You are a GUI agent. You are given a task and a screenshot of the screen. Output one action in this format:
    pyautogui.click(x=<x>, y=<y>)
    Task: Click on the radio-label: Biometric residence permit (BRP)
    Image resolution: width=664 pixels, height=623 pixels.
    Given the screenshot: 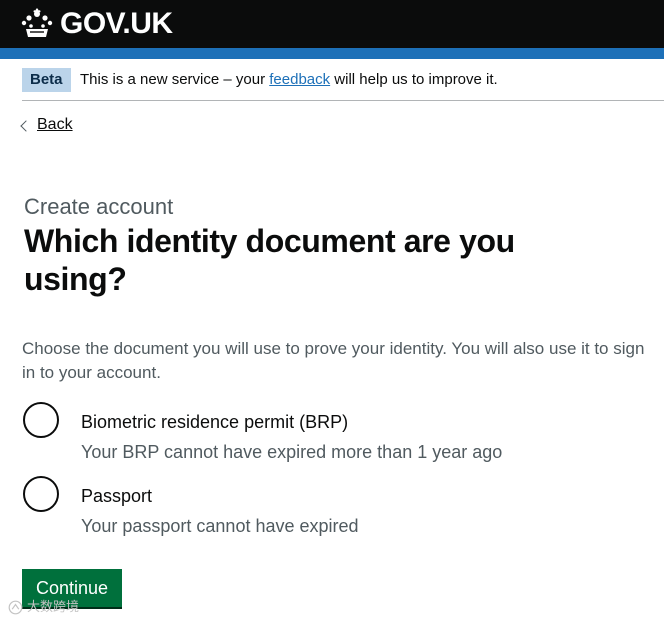 What is the action you would take?
    pyautogui.click(x=214, y=422)
    